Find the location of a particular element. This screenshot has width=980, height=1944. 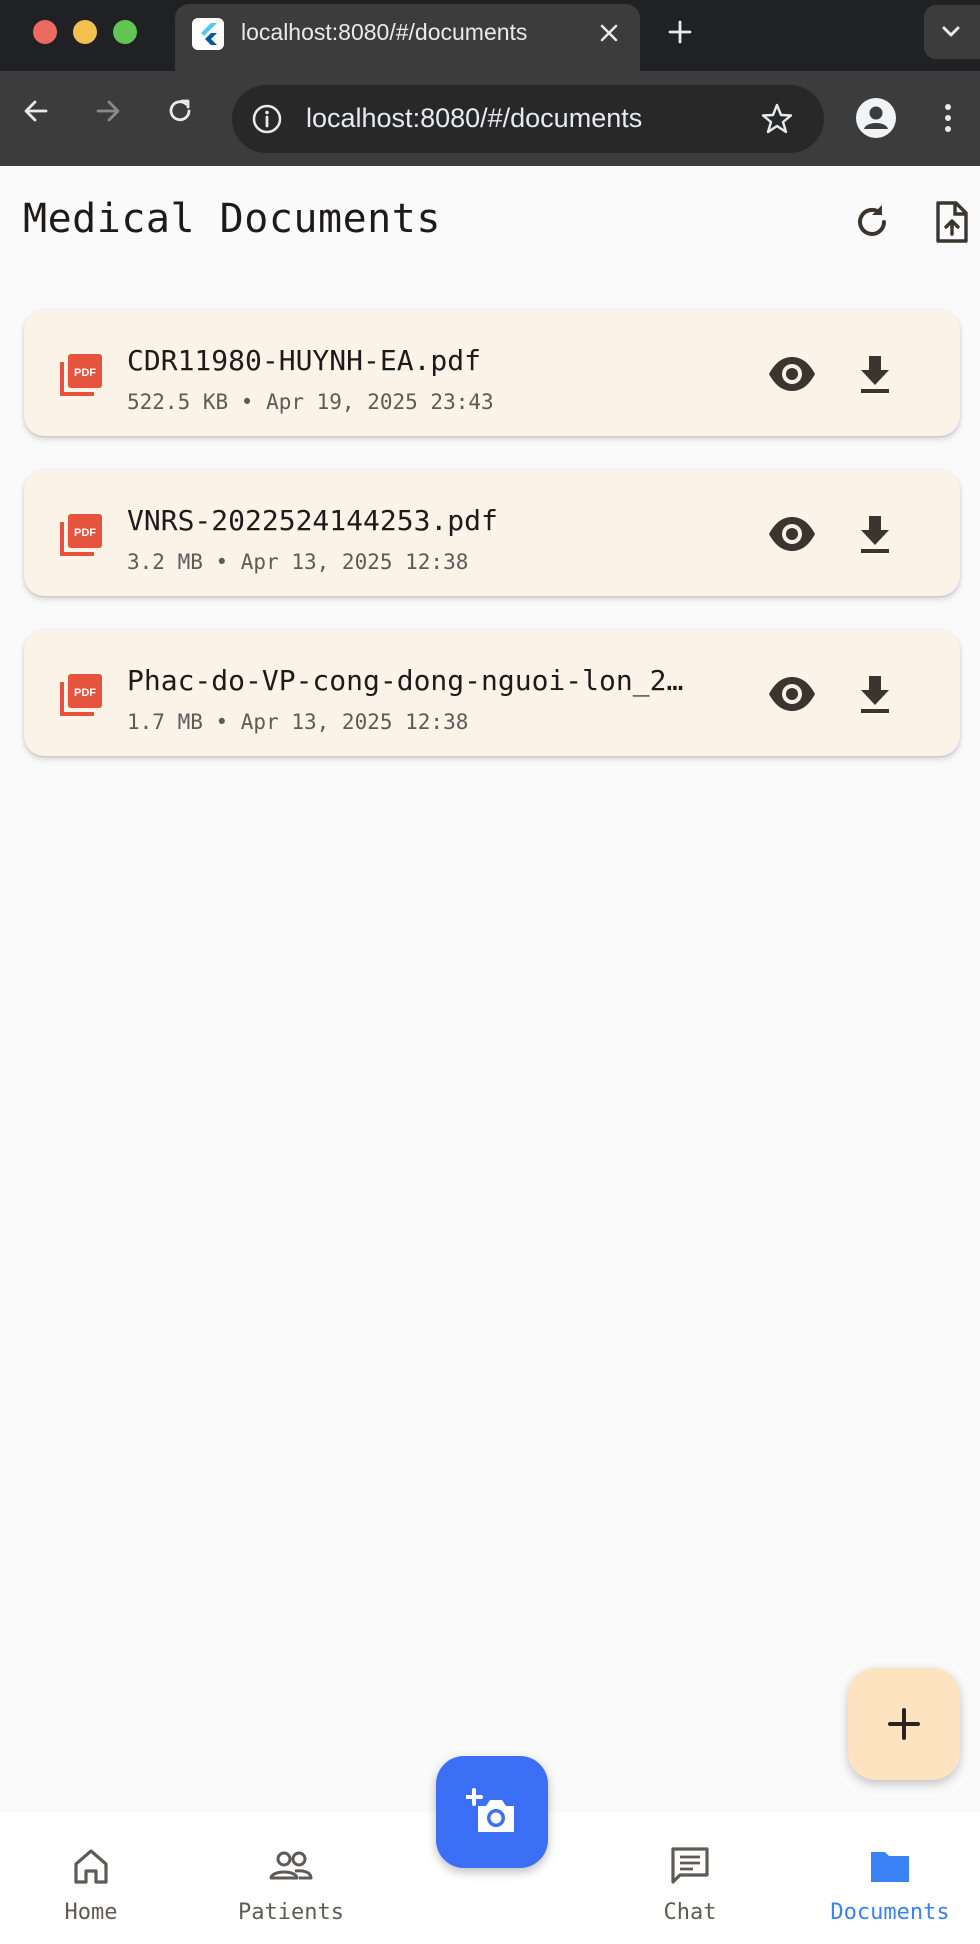

nav-item-chat: Chat is located at coordinates (690, 1878).